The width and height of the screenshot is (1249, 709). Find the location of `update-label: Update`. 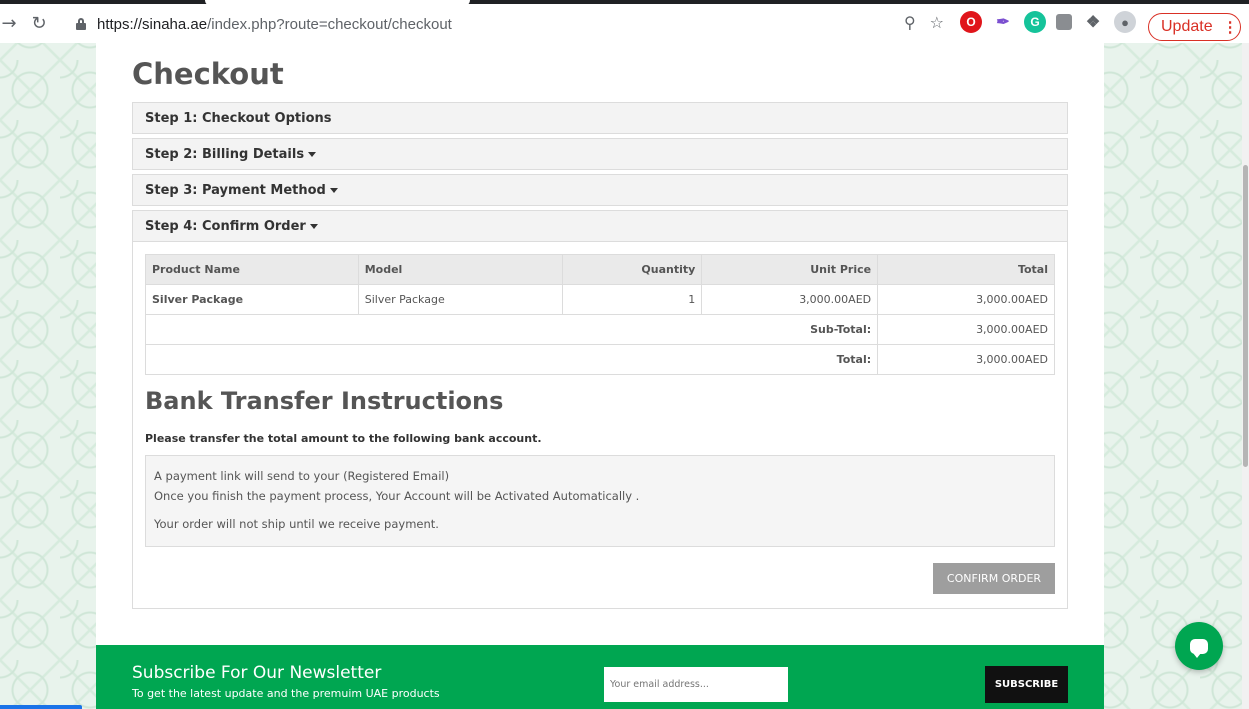

update-label: Update is located at coordinates (1187, 26).